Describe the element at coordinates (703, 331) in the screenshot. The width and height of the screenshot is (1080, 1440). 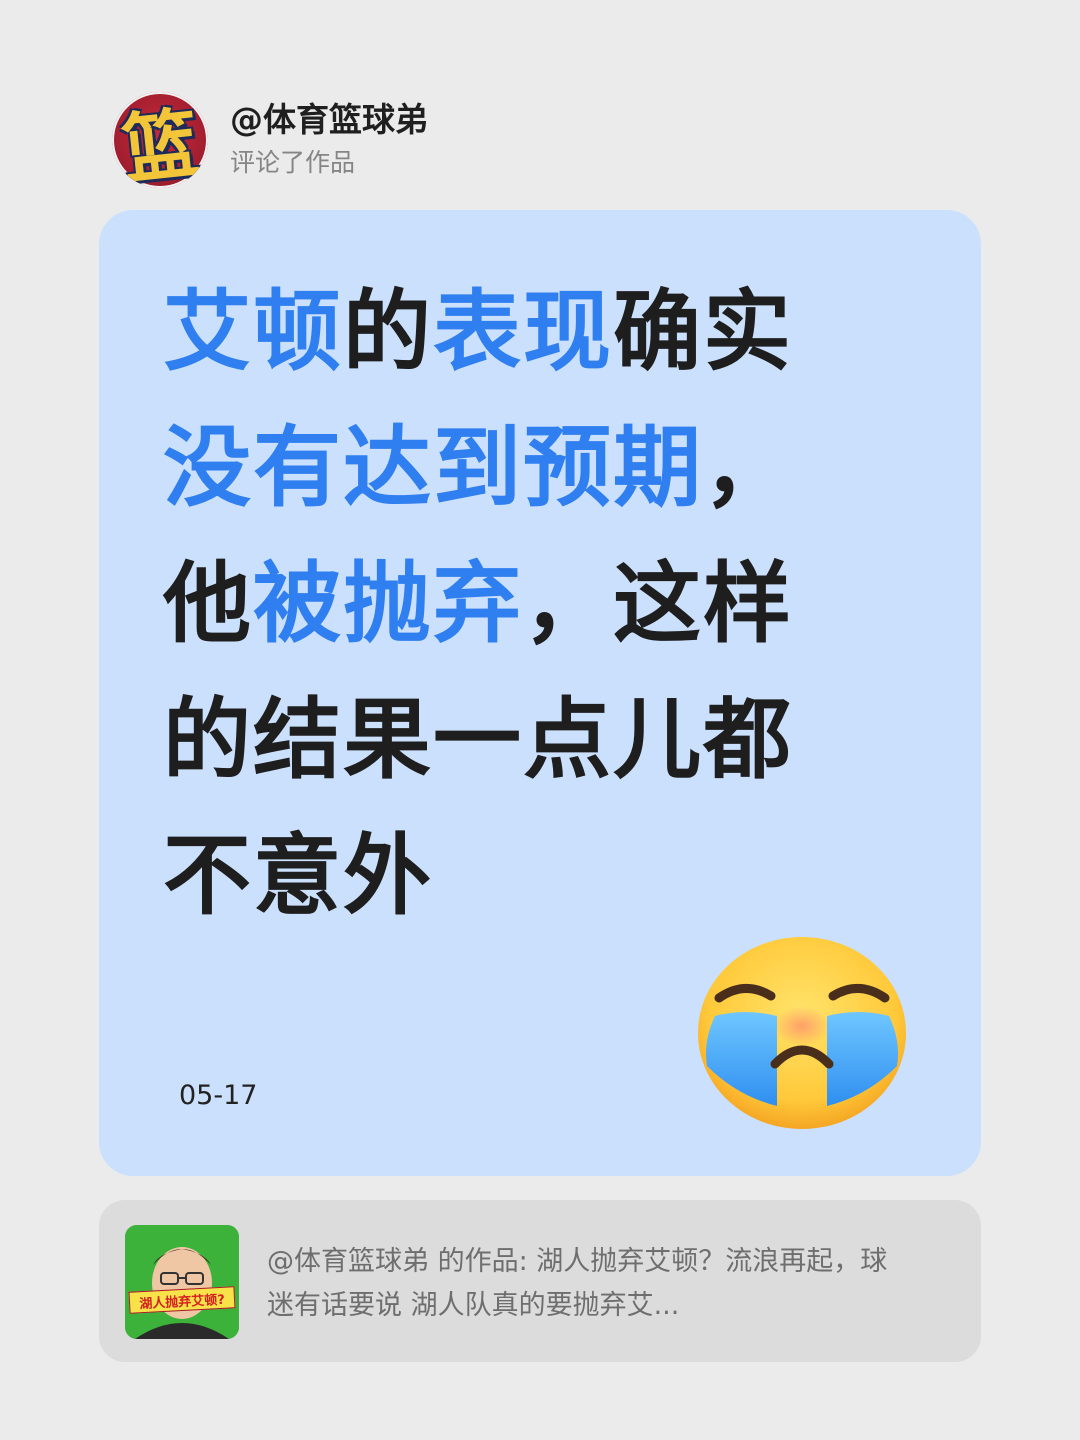
I see `comment-segment: 确实` at that location.